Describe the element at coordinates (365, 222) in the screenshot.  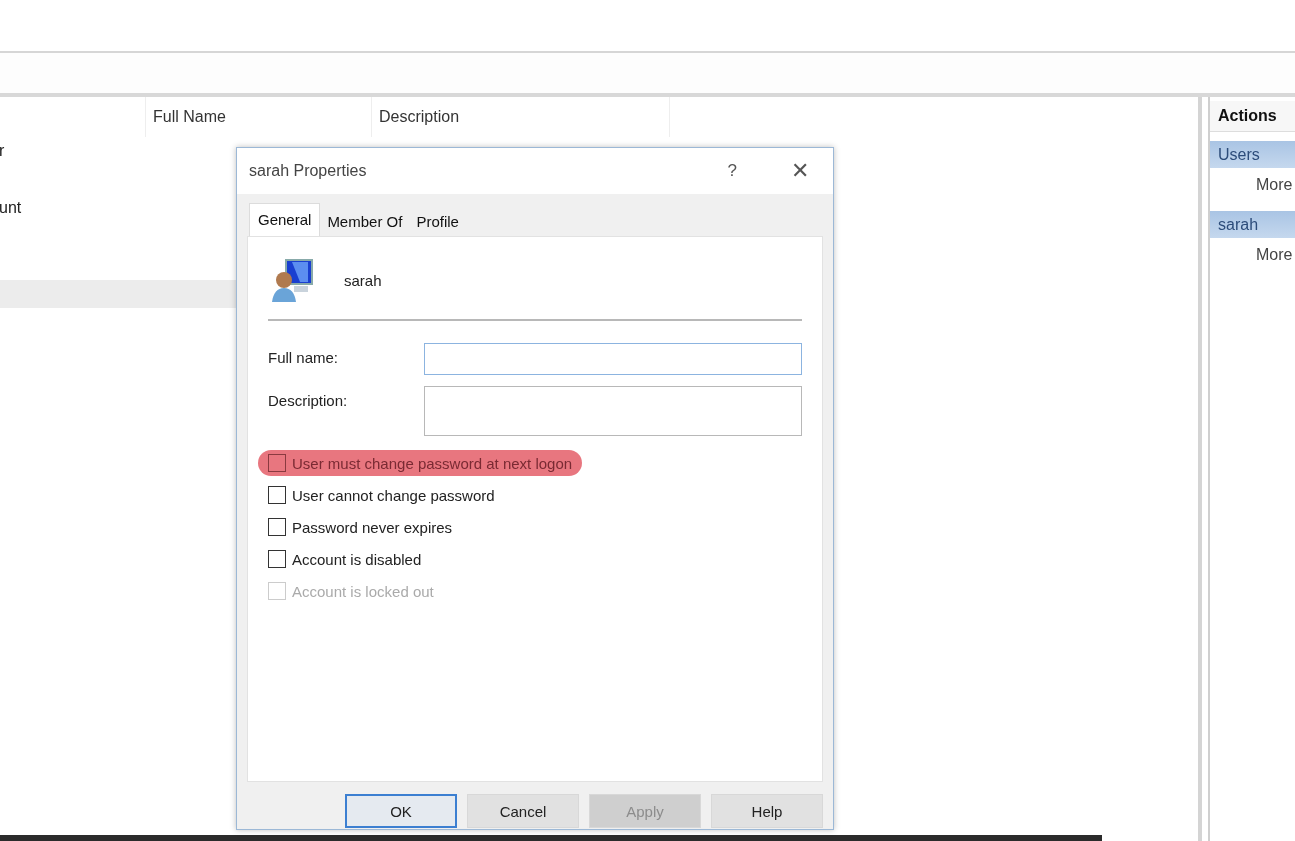
I see `tab: Member Of` at that location.